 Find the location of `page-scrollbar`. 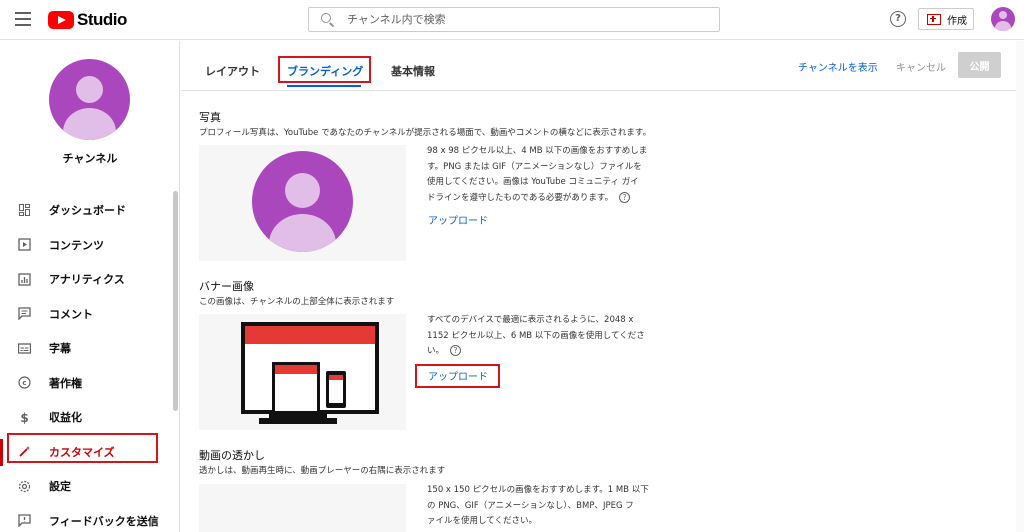

page-scrollbar is located at coordinates (1020, 286).